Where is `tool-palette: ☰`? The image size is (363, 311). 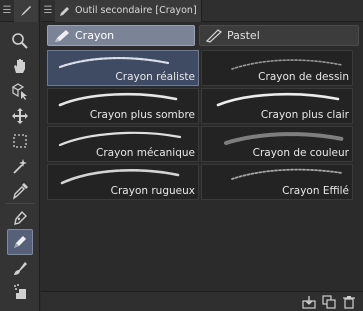 tool-palette: ☰ is located at coordinates (20, 155).